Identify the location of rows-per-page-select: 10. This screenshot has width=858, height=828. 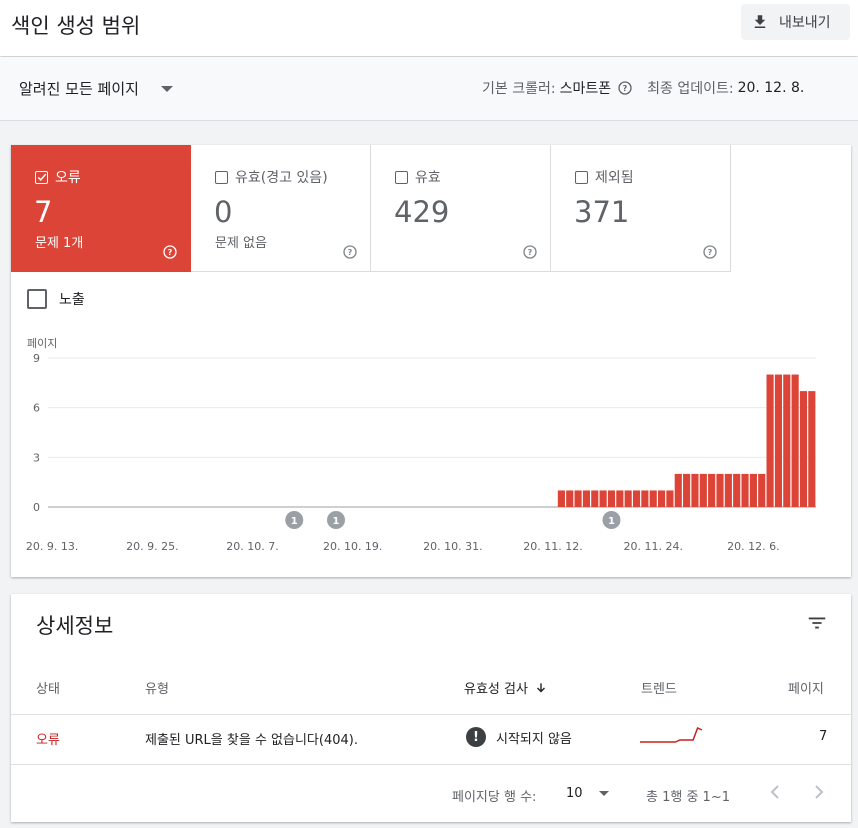
(587, 793).